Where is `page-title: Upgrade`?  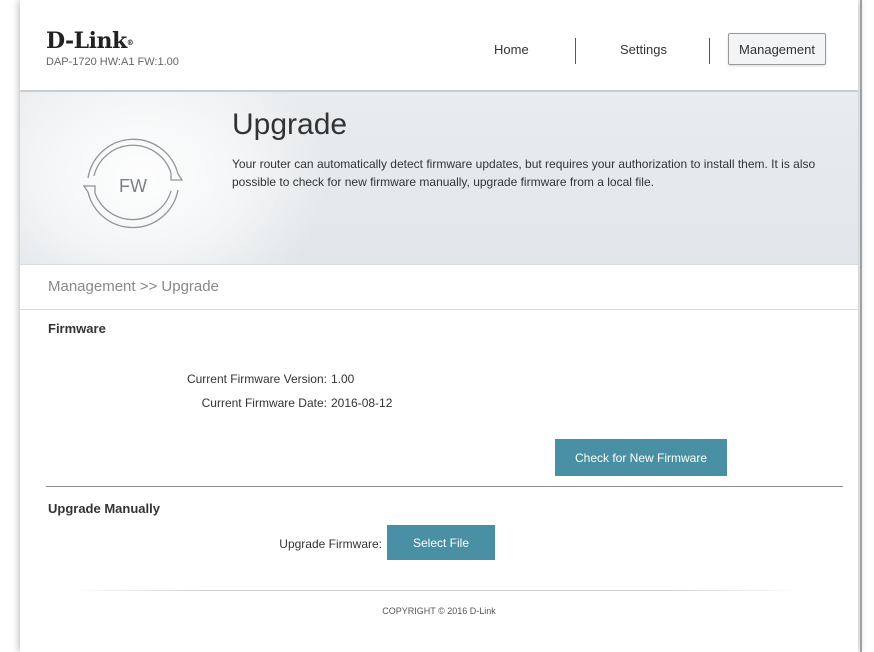
page-title: Upgrade is located at coordinates (290, 124).